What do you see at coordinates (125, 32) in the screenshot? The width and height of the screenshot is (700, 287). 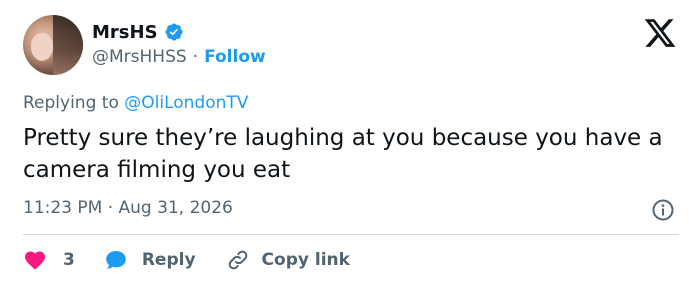 I see `author-display-name: MrsHS` at bounding box center [125, 32].